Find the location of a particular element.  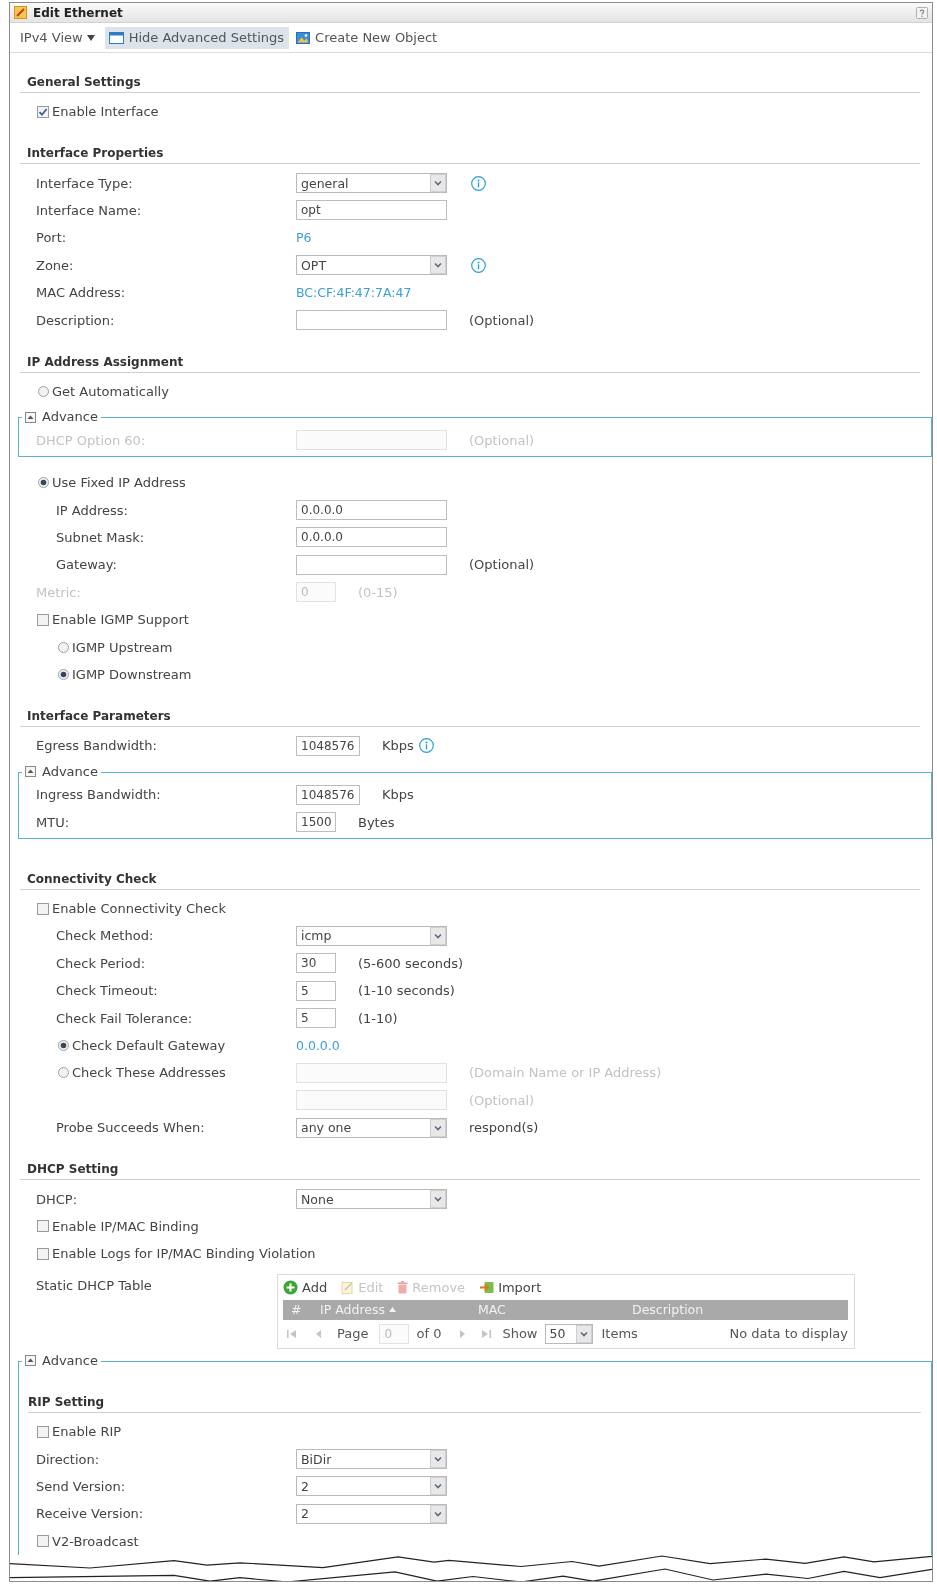

field-label: Metric: is located at coordinates (58, 592).